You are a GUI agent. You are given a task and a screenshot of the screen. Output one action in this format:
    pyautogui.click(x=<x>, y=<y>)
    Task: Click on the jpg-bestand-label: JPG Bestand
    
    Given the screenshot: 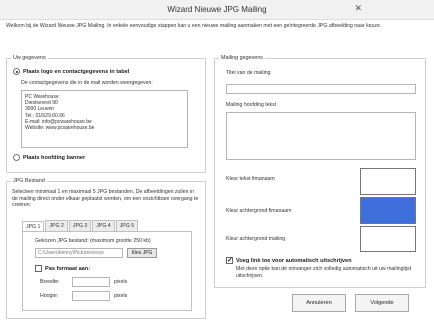 What is the action you would take?
    pyautogui.click(x=29, y=181)
    